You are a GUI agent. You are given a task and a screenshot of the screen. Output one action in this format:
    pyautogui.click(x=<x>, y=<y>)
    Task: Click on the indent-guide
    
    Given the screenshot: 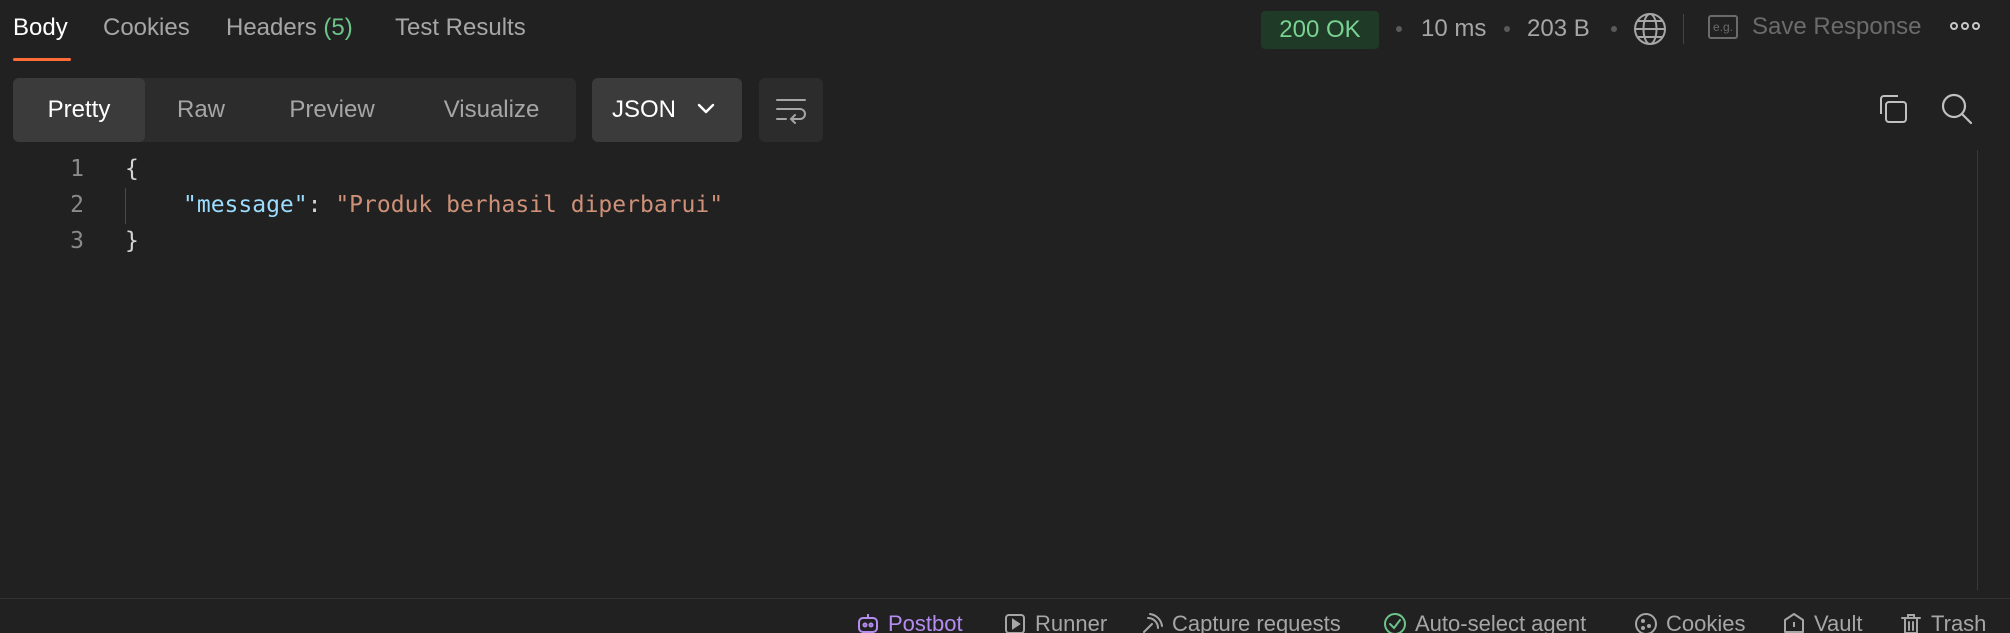 What is the action you would take?
    pyautogui.click(x=125, y=206)
    